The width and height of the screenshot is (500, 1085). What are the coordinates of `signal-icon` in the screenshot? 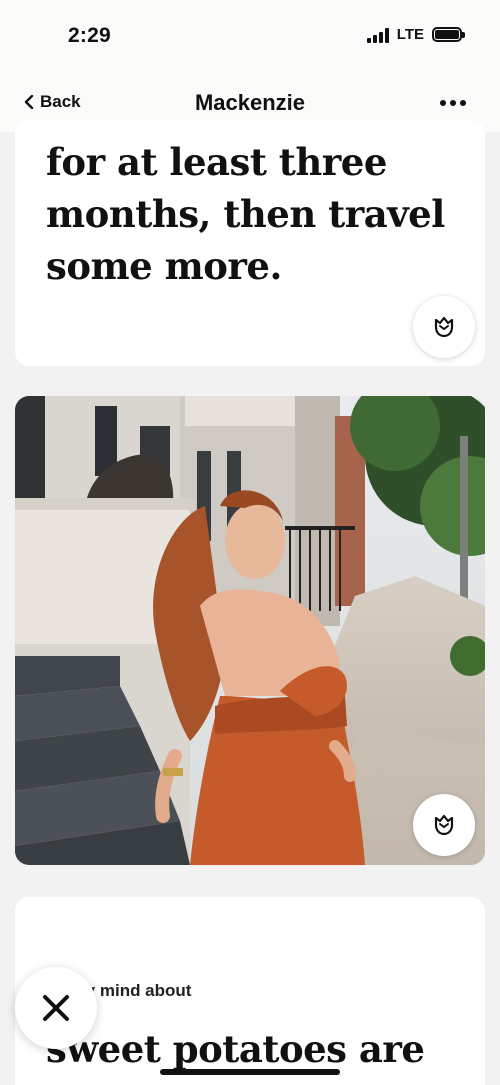 It's located at (377, 35).